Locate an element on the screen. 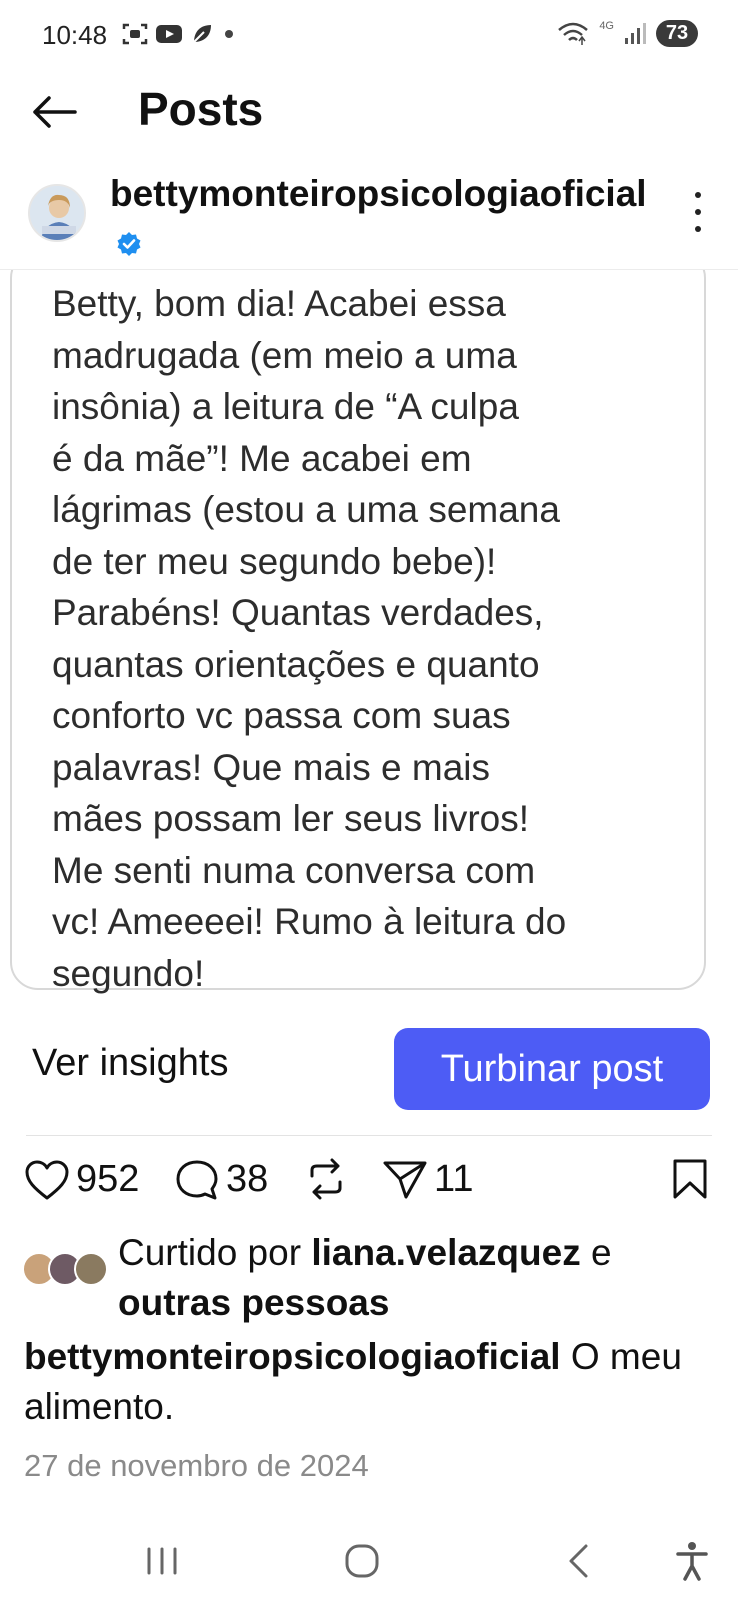 This screenshot has width=738, height=1600. wifi-icon is located at coordinates (573, 33).